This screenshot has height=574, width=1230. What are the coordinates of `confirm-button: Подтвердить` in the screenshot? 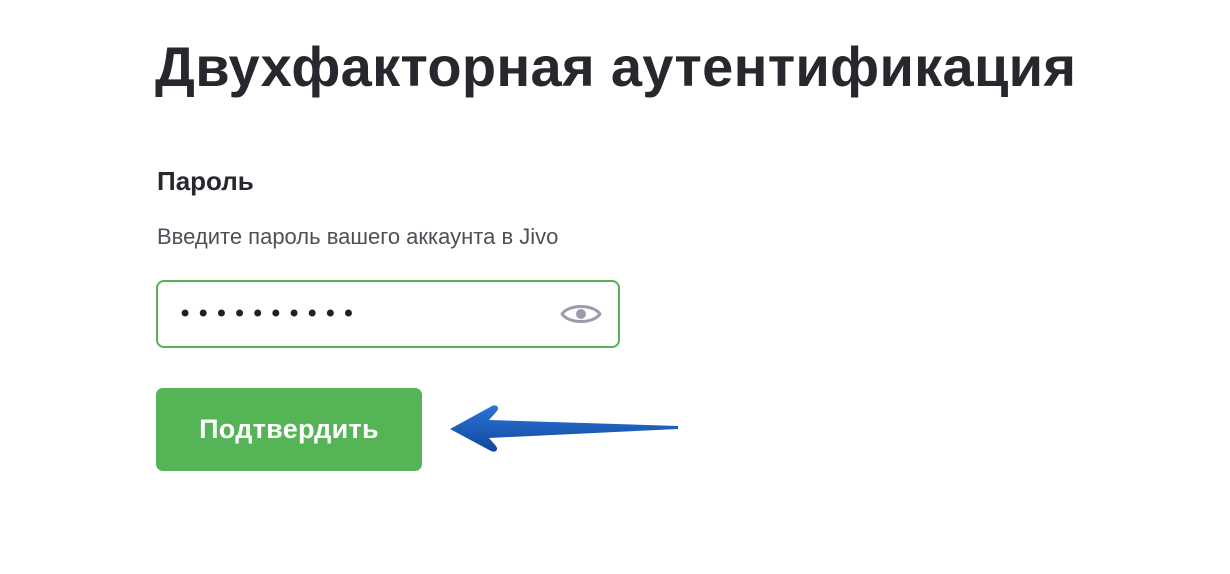 It's located at (289, 429).